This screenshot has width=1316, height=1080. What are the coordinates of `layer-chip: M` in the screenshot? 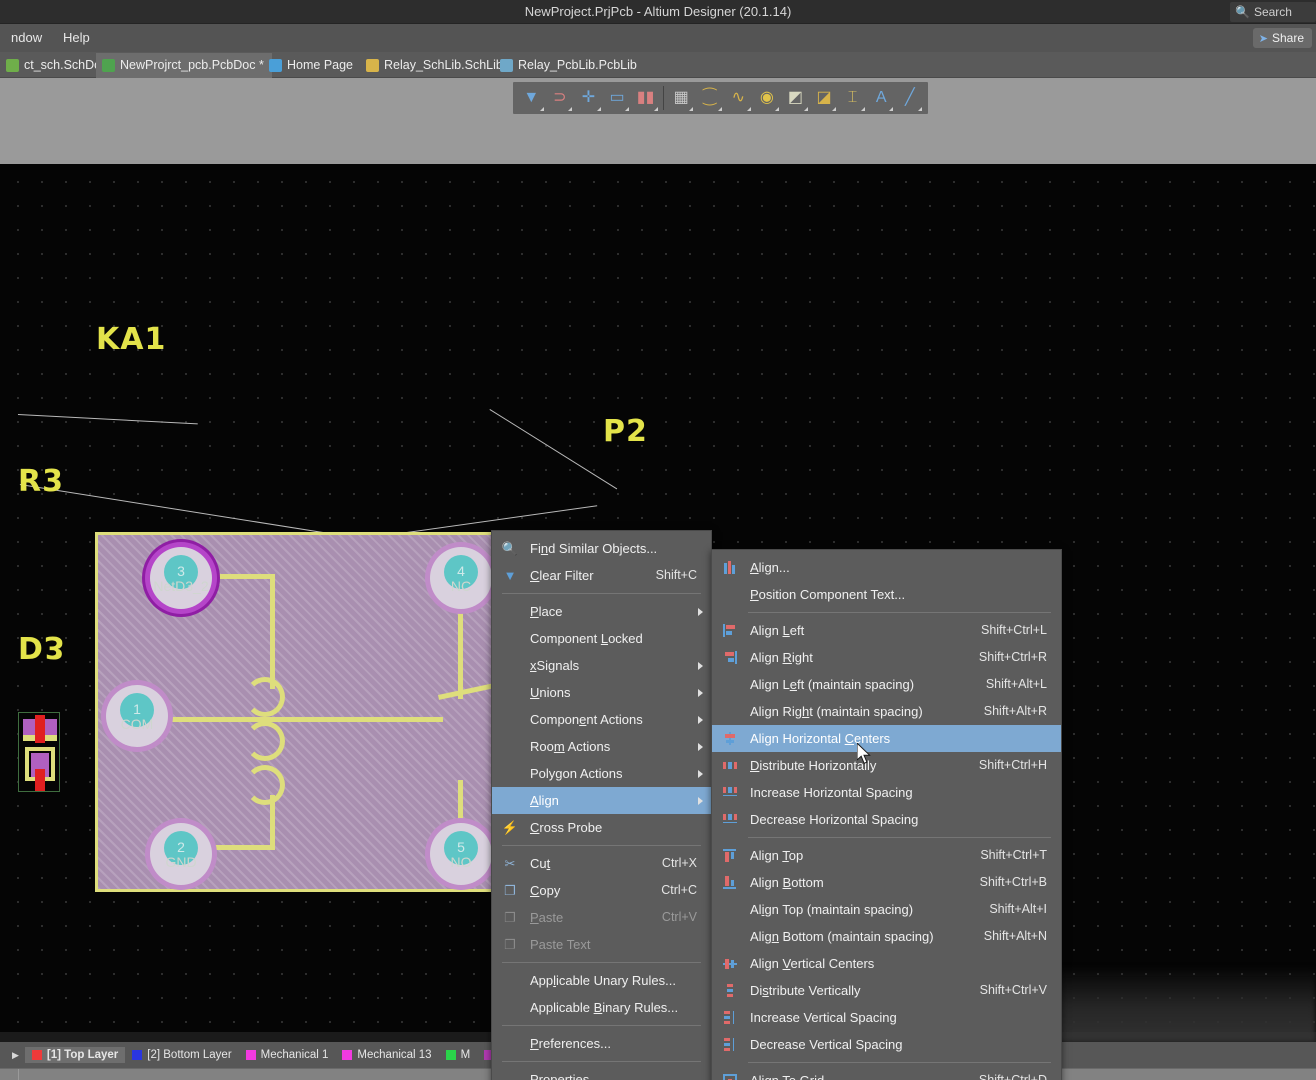 It's located at (458, 1055).